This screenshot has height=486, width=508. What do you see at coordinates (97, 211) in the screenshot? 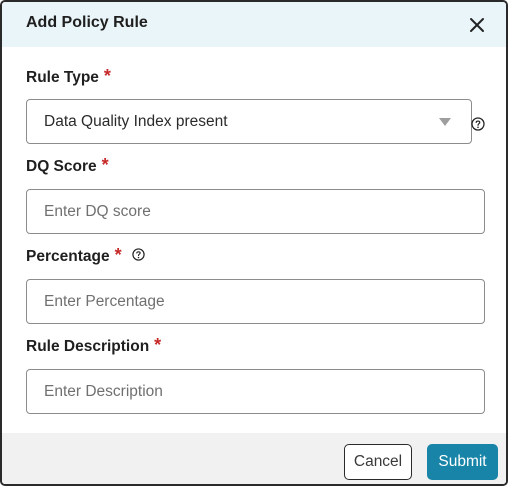
I see `dq-score-placeholder: Enter DQ score` at bounding box center [97, 211].